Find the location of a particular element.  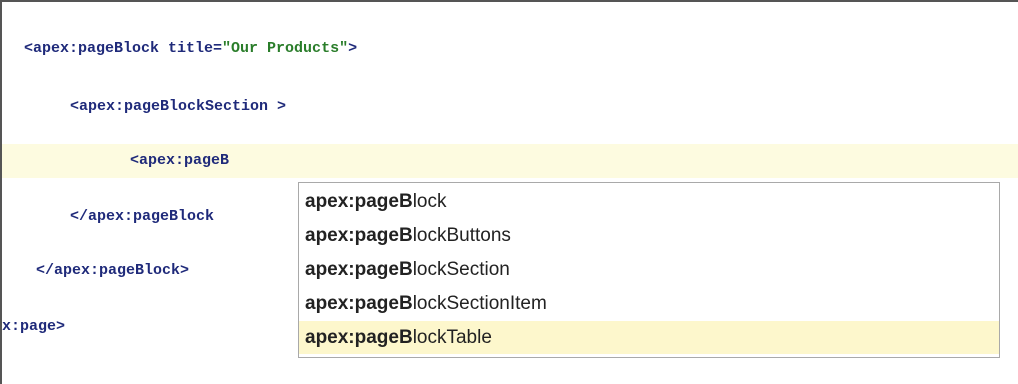

code-line-6-text: x:page> is located at coordinates (34, 326).